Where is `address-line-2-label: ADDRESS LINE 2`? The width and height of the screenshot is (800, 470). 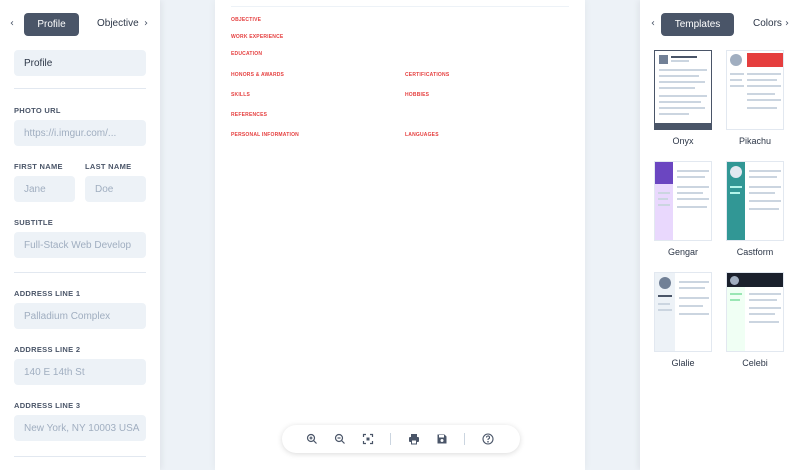 address-line-2-label: ADDRESS LINE 2 is located at coordinates (47, 349).